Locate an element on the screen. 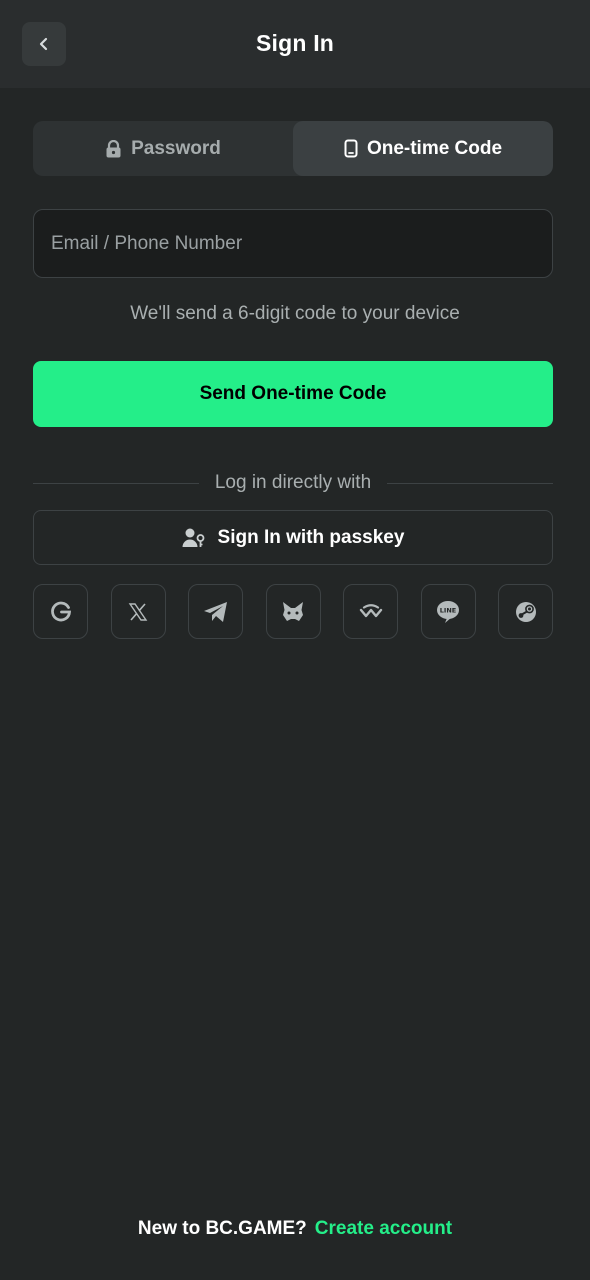 The height and width of the screenshot is (1280, 590). alt-login-divider: Log in directly with is located at coordinates (293, 483).